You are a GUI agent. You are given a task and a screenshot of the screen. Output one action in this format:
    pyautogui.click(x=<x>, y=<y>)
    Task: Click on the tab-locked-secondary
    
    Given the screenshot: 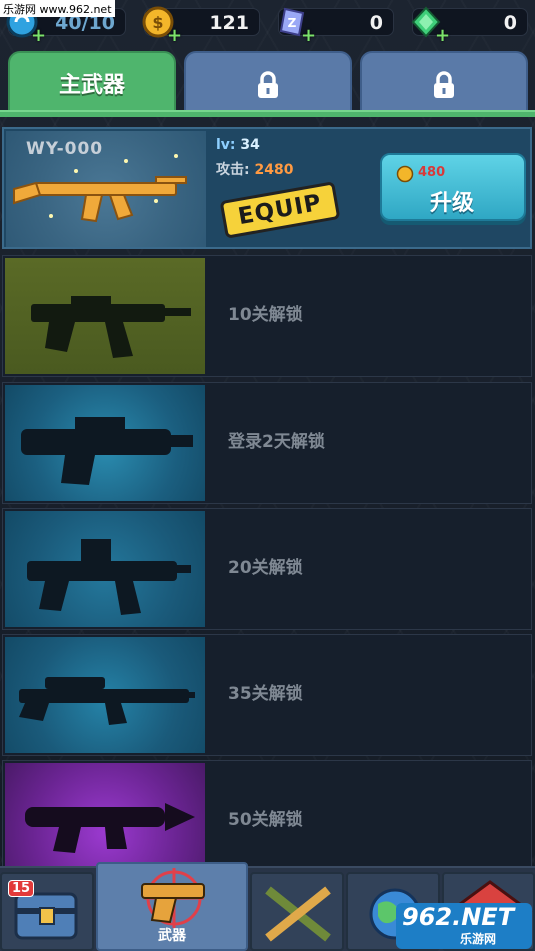 What is the action you would take?
    pyautogui.click(x=268, y=82)
    